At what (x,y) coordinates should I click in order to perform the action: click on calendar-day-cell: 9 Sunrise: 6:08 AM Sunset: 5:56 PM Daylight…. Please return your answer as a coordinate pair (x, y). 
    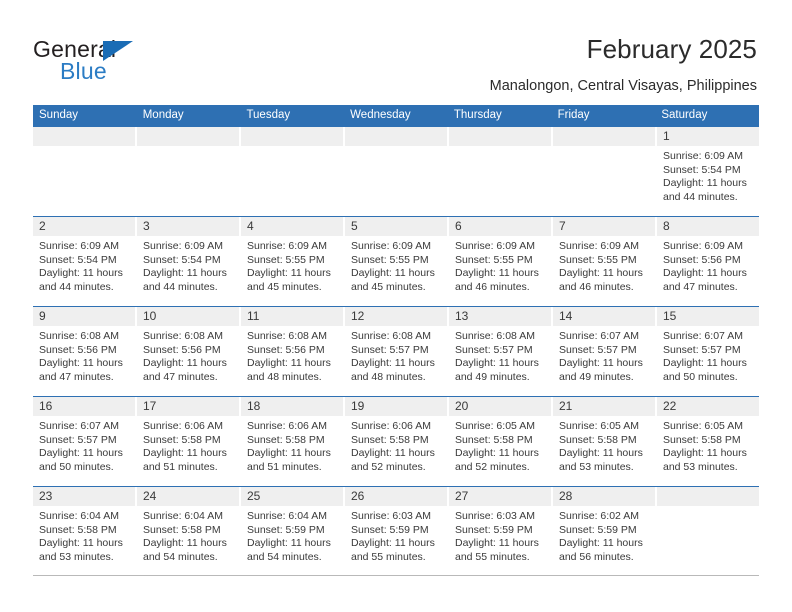
    Looking at the image, I should click on (85, 351).